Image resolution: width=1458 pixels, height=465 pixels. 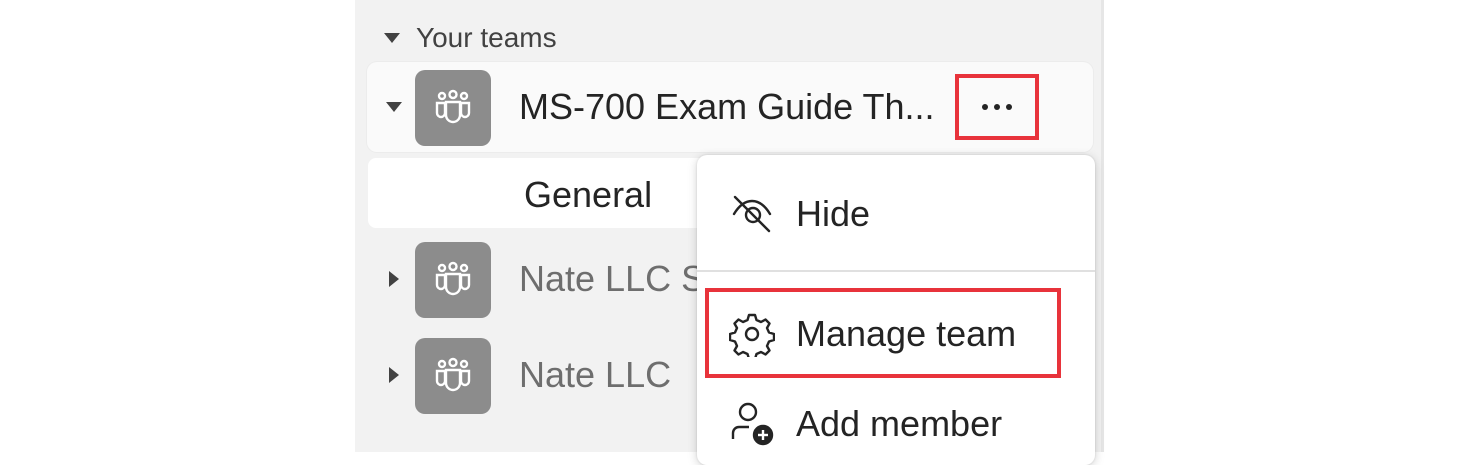 I want to click on panel-divider, so click(x=1102, y=226).